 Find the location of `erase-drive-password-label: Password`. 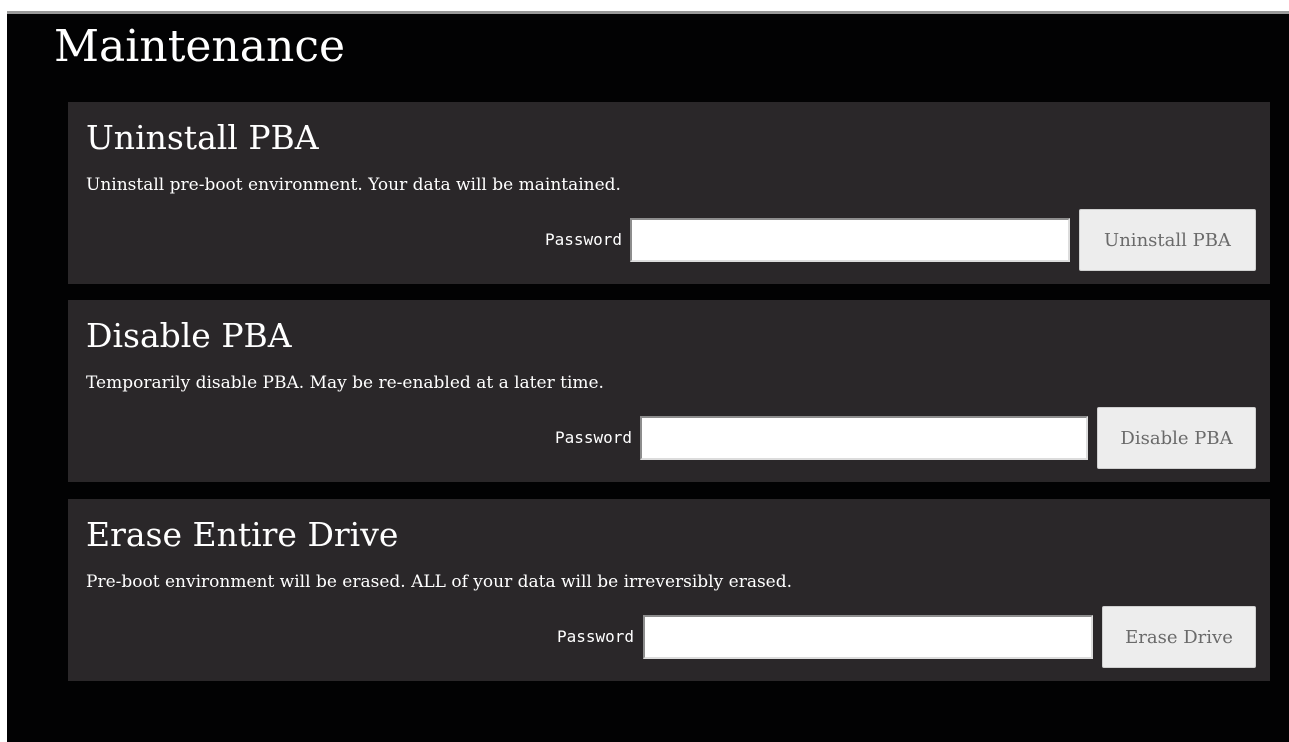

erase-drive-password-label: Password is located at coordinates (595, 636).